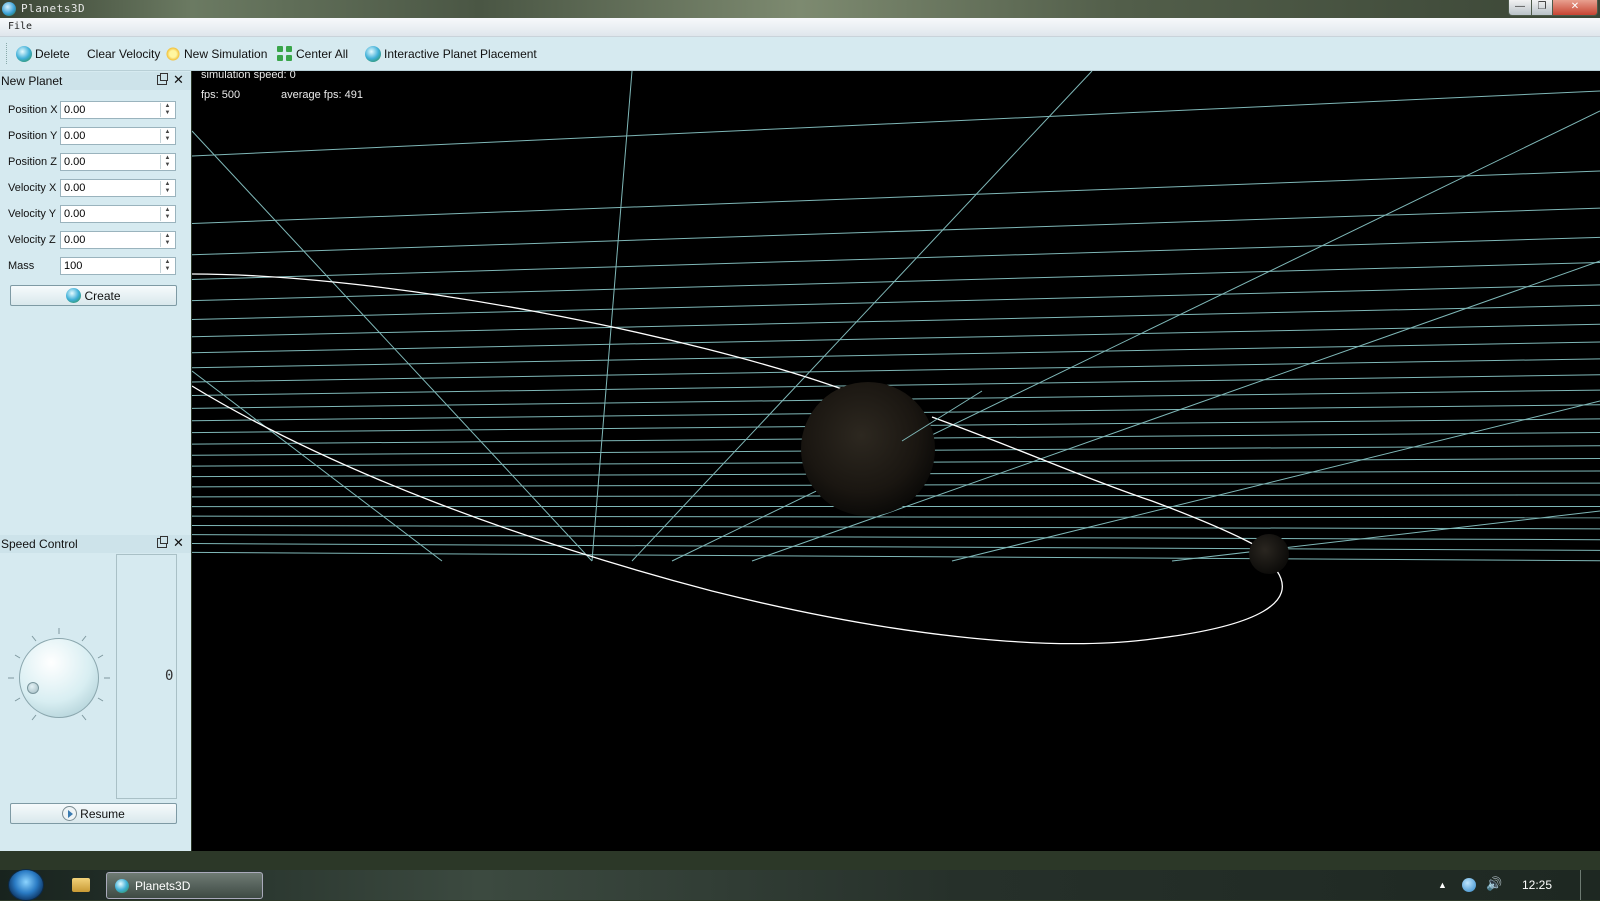 The image size is (1600, 901). Describe the element at coordinates (800, 27) in the screenshot. I see `menu-bar: File` at that location.